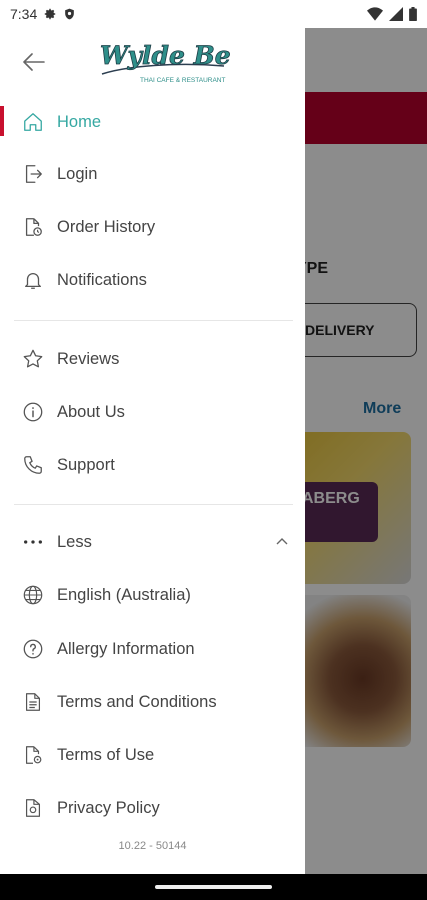  Describe the element at coordinates (33, 122) in the screenshot. I see `home-icon` at that location.